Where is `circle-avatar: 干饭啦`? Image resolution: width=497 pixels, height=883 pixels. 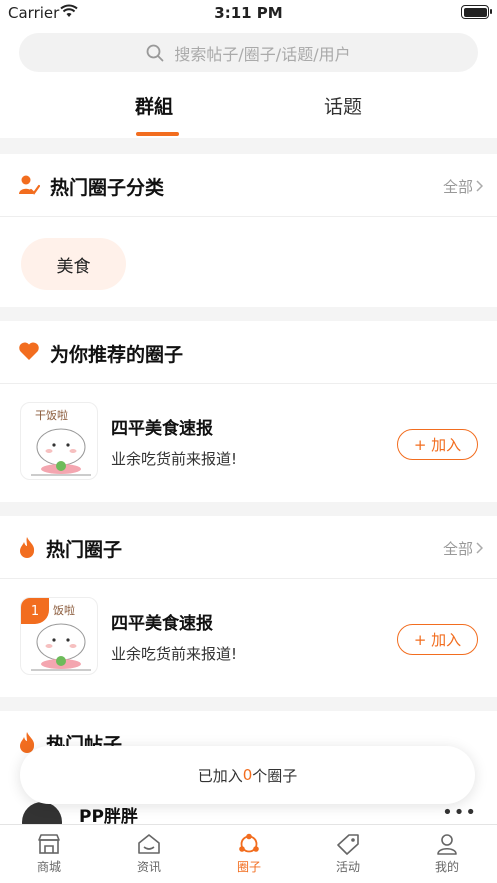 circle-avatar: 干饭啦 is located at coordinates (59, 441).